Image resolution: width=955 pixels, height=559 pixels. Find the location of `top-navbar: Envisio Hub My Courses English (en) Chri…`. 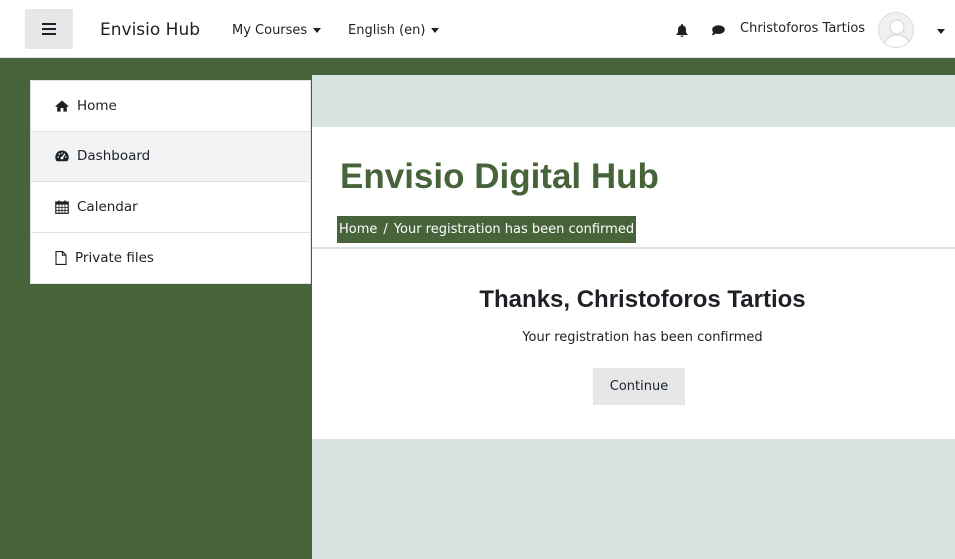

top-navbar: Envisio Hub My Courses English (en) Chri… is located at coordinates (477, 29).